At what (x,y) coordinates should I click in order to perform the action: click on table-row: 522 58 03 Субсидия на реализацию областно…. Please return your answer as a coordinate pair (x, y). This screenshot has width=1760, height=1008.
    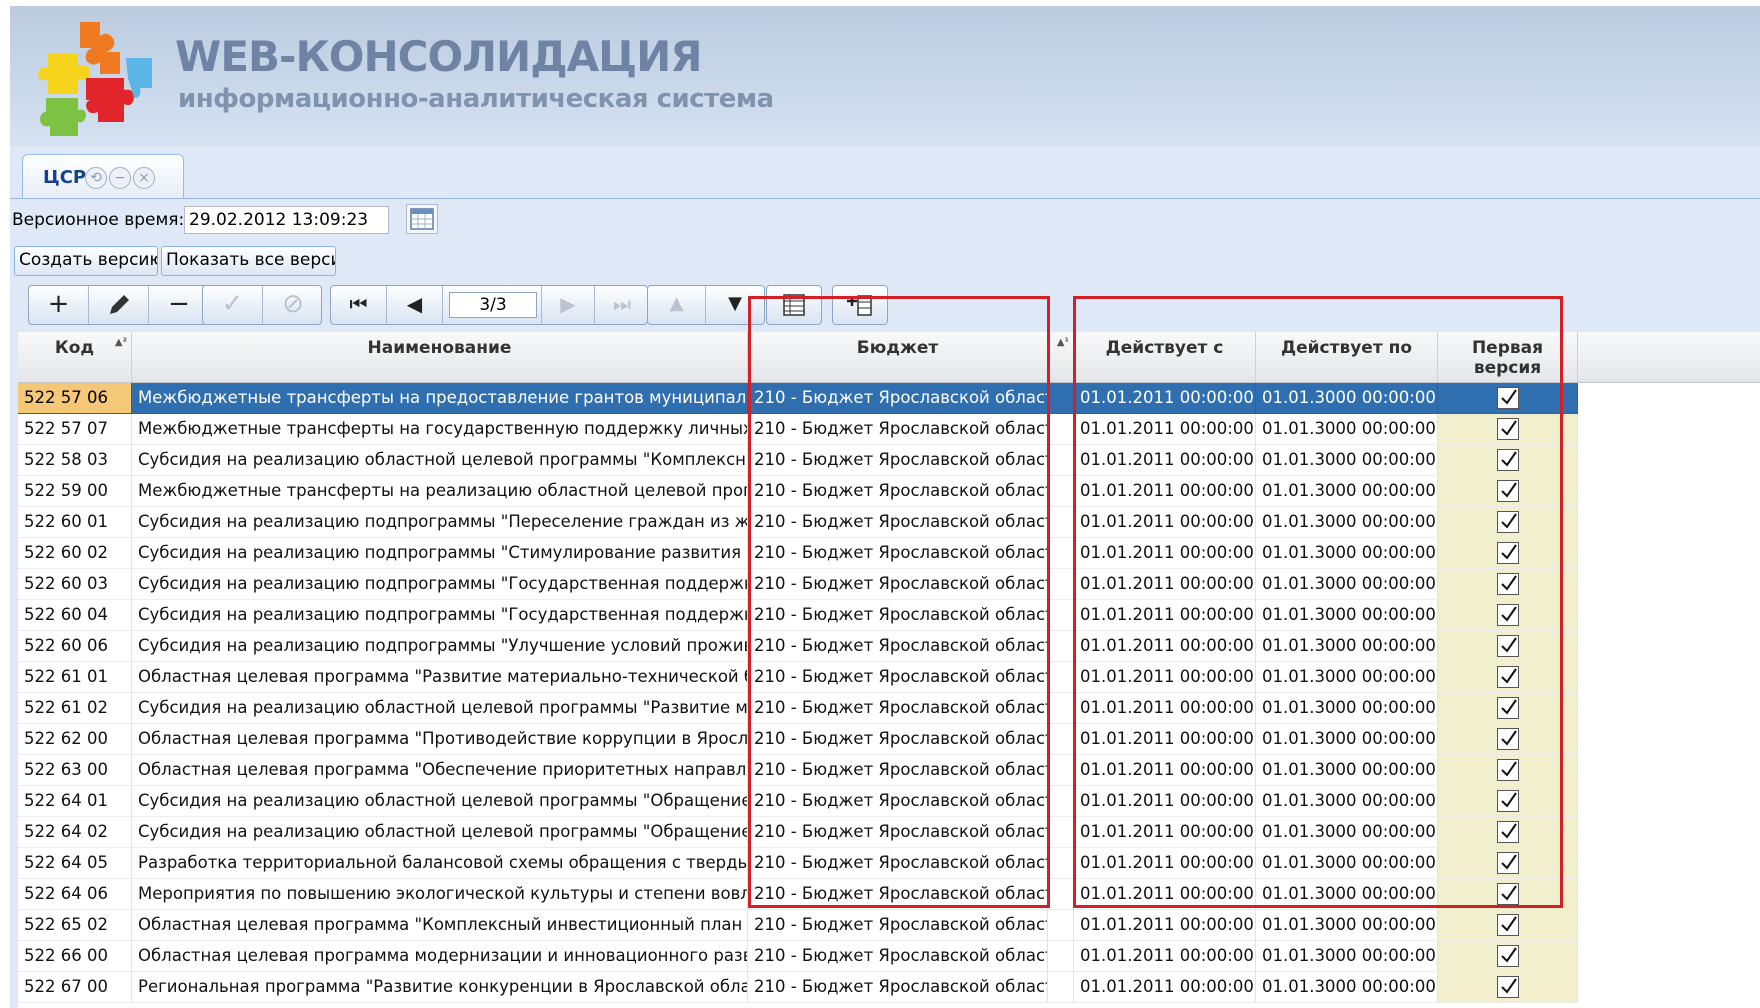
    Looking at the image, I should click on (889, 460).